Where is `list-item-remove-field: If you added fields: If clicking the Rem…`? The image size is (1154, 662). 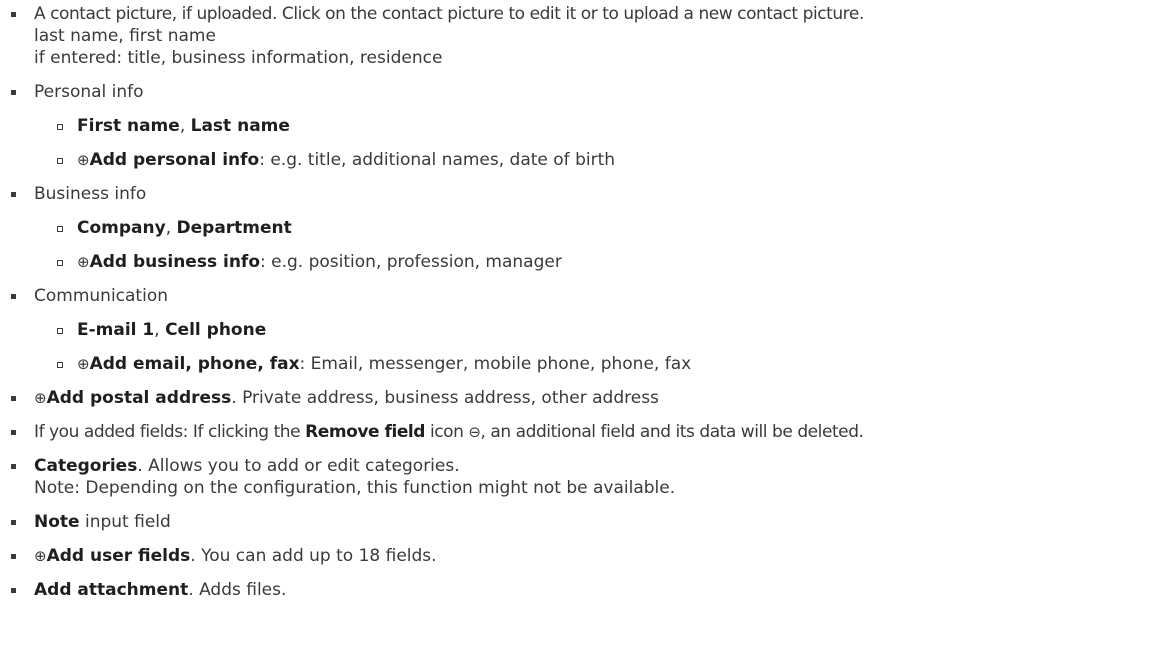
list-item-remove-field: If you added fields: If clicking the Rem… is located at coordinates (577, 432).